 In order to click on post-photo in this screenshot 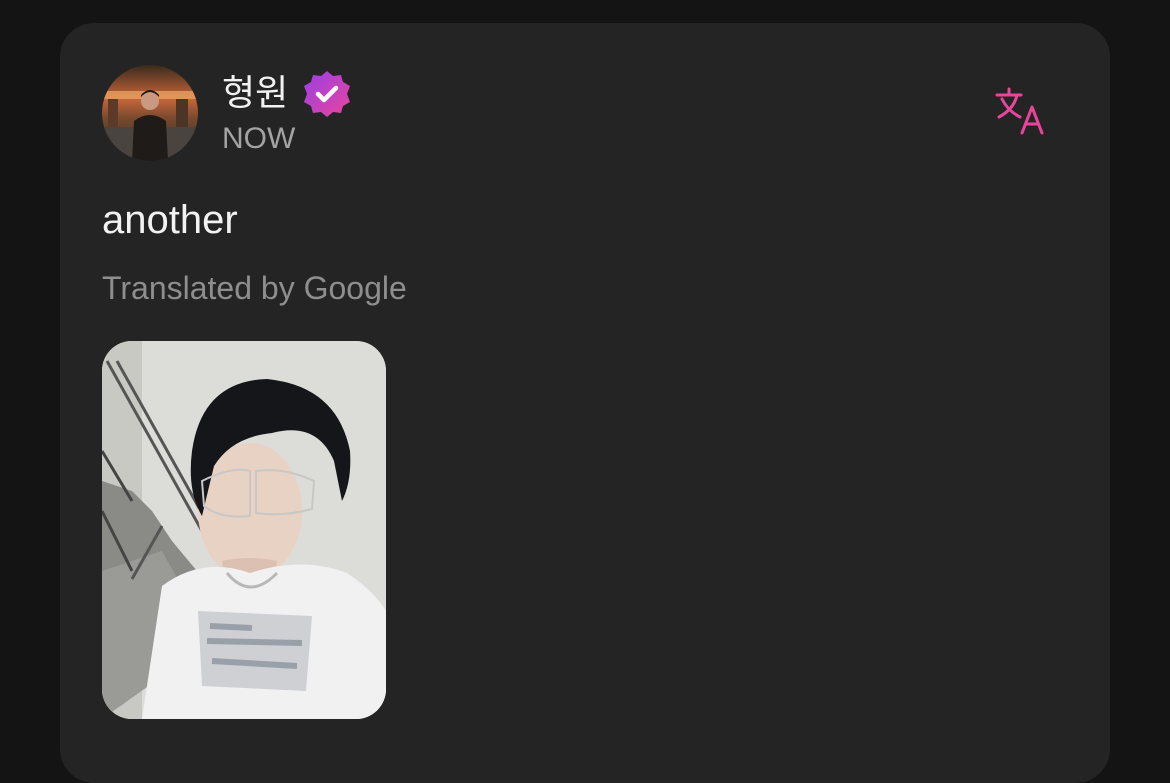, I will do `click(244, 530)`.